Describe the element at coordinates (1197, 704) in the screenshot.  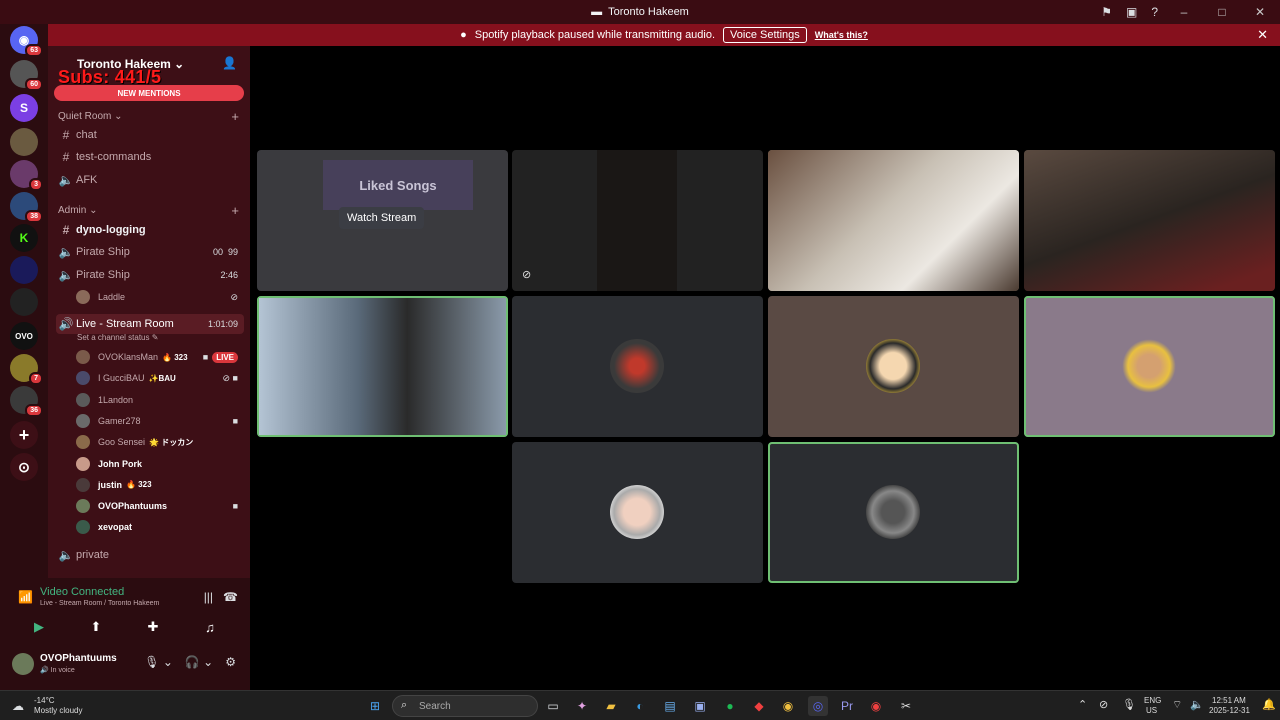
I see `volume-icon: 🔈` at that location.